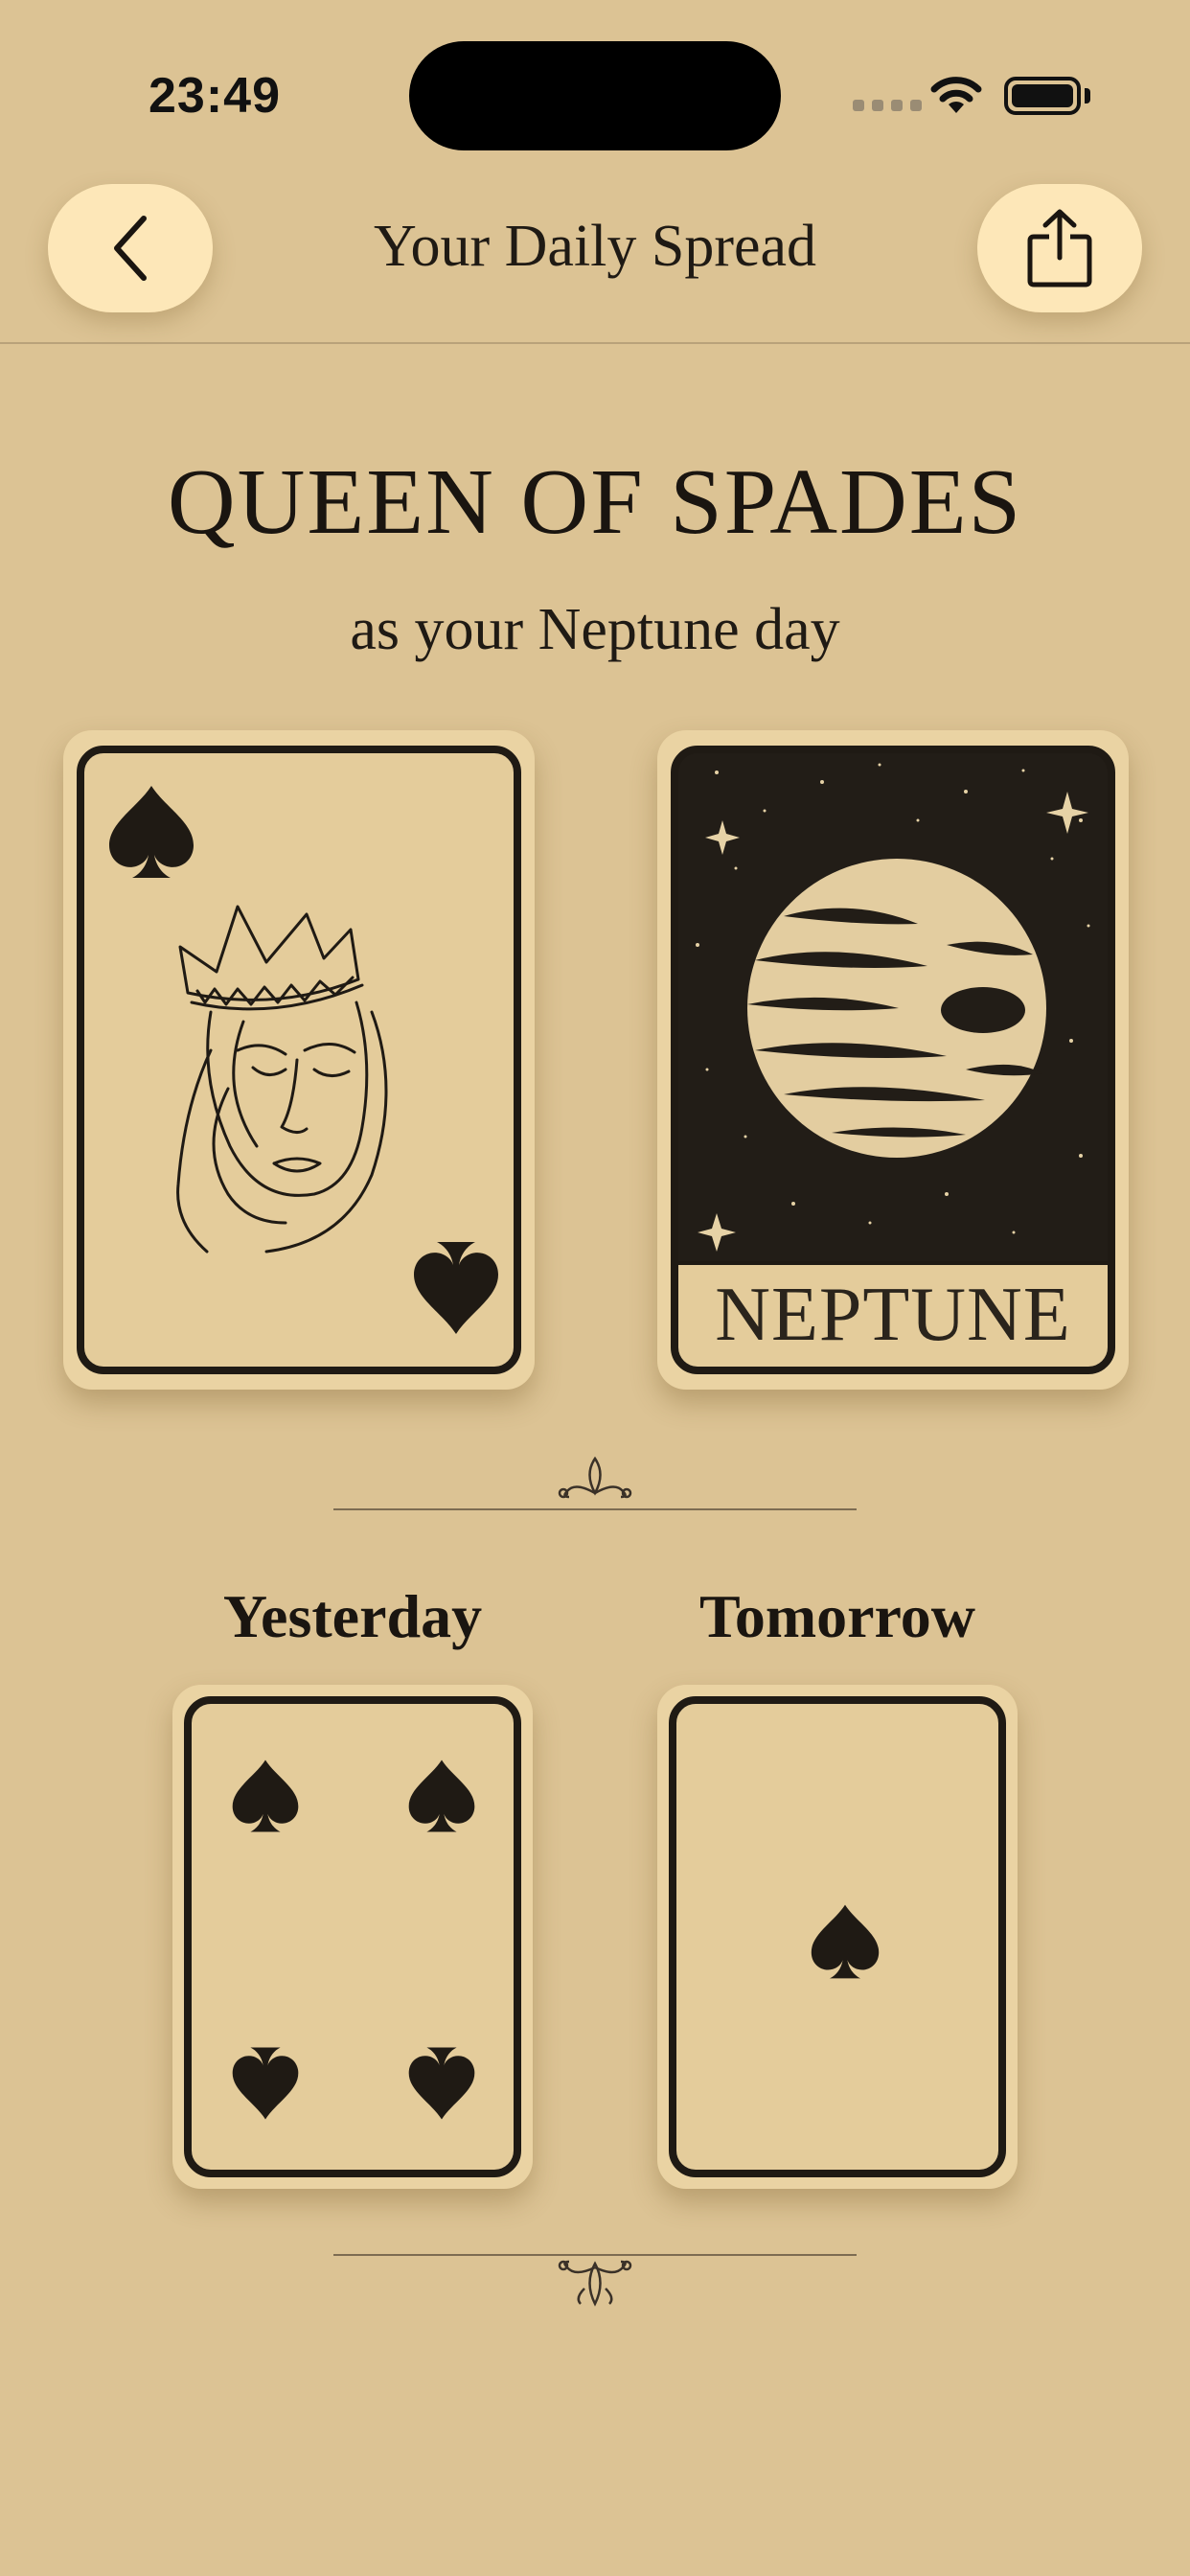 The width and height of the screenshot is (1190, 2576). Describe the element at coordinates (888, 105) in the screenshot. I see `cellular-signal-icon` at that location.